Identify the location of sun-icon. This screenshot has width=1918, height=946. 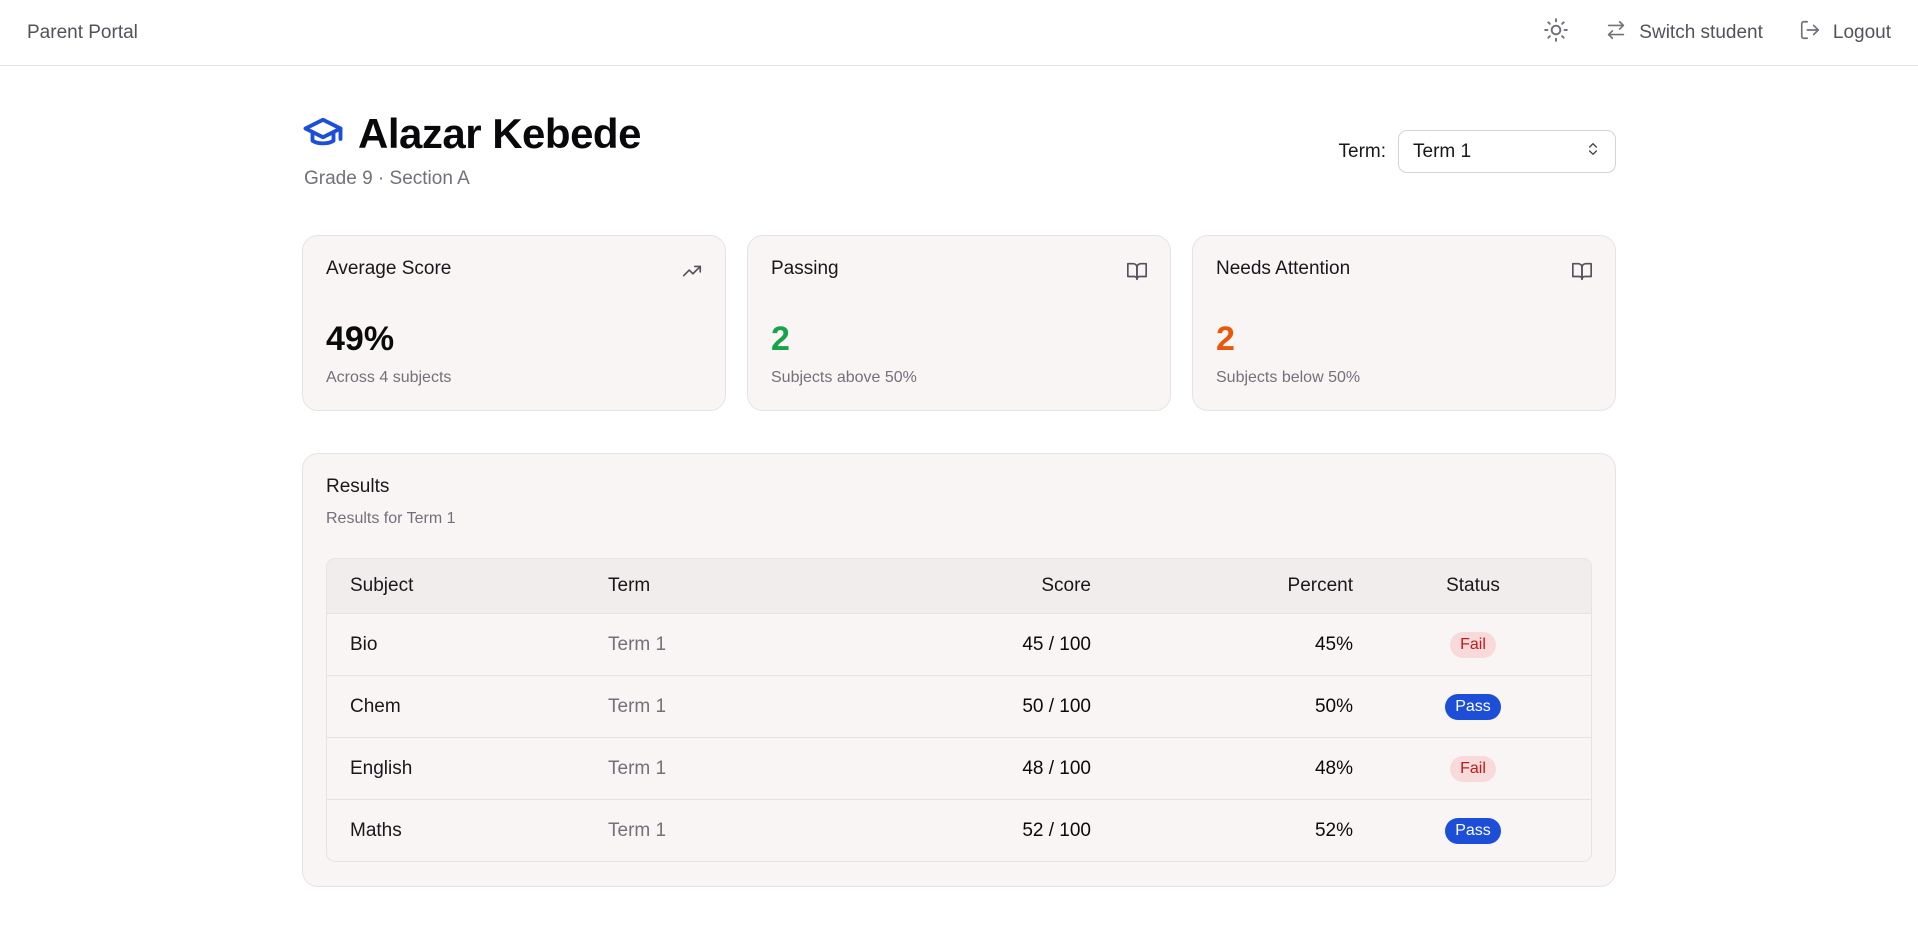
(1556, 33).